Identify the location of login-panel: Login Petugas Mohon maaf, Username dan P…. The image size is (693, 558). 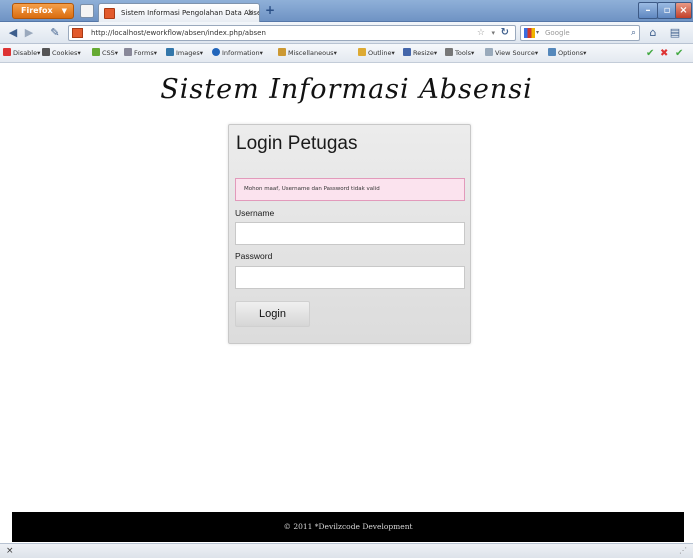
(349, 234).